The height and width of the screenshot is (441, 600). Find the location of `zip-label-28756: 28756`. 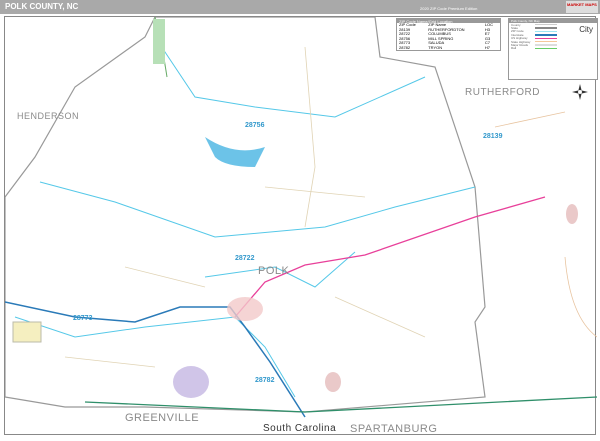

zip-label-28756: 28756 is located at coordinates (255, 125).